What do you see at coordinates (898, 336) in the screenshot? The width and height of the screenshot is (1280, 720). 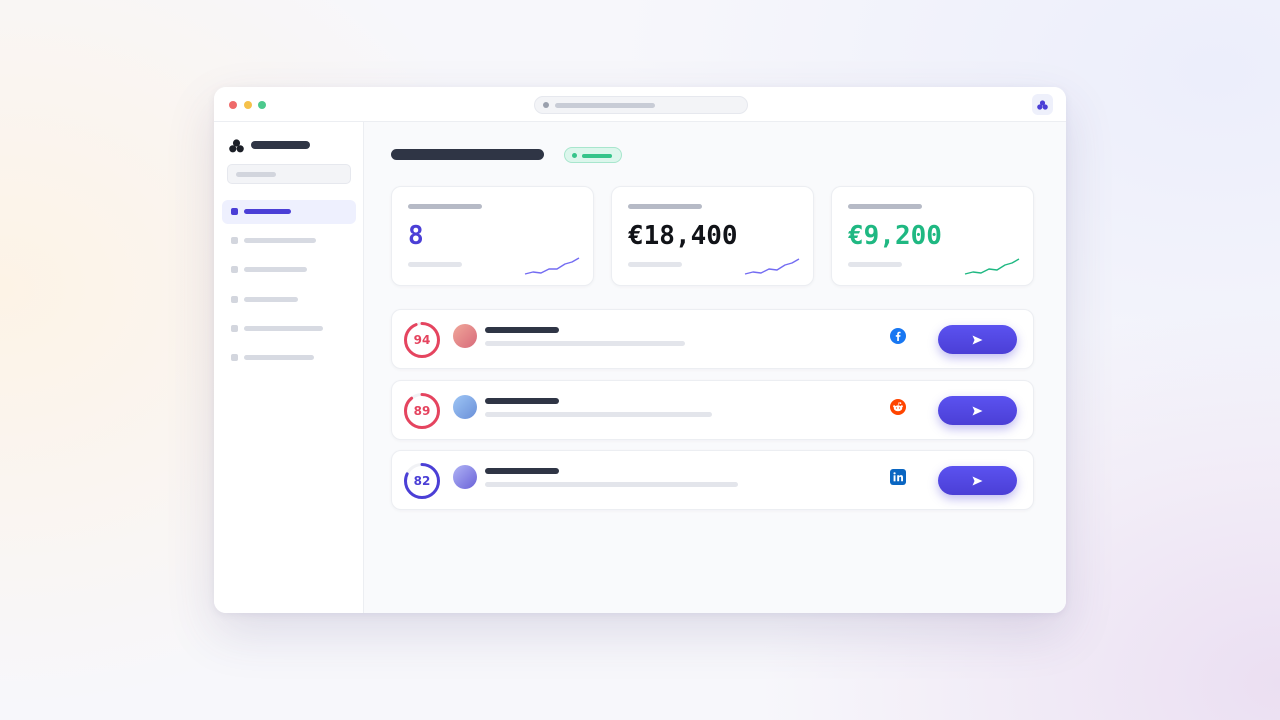 I see `facebook-icon` at bounding box center [898, 336].